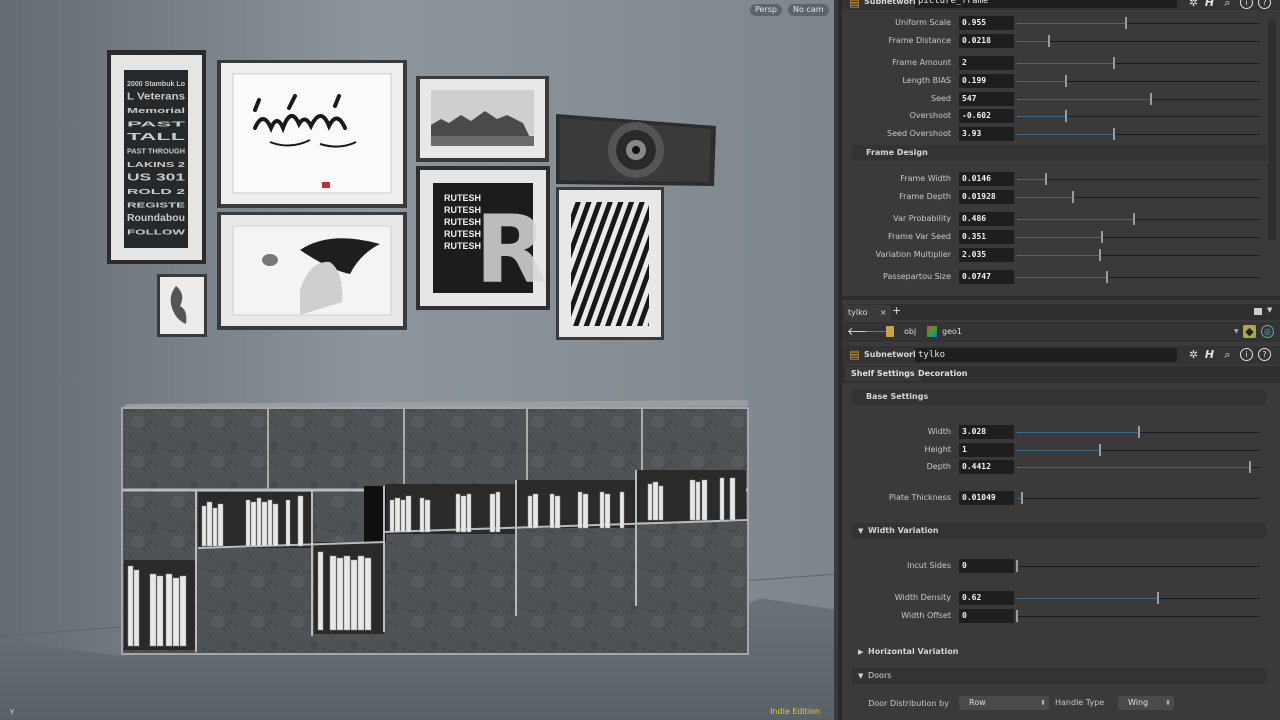 Image resolution: width=1280 pixels, height=720 pixels. I want to click on frame-design-section: Frame Design, so click(1059, 153).